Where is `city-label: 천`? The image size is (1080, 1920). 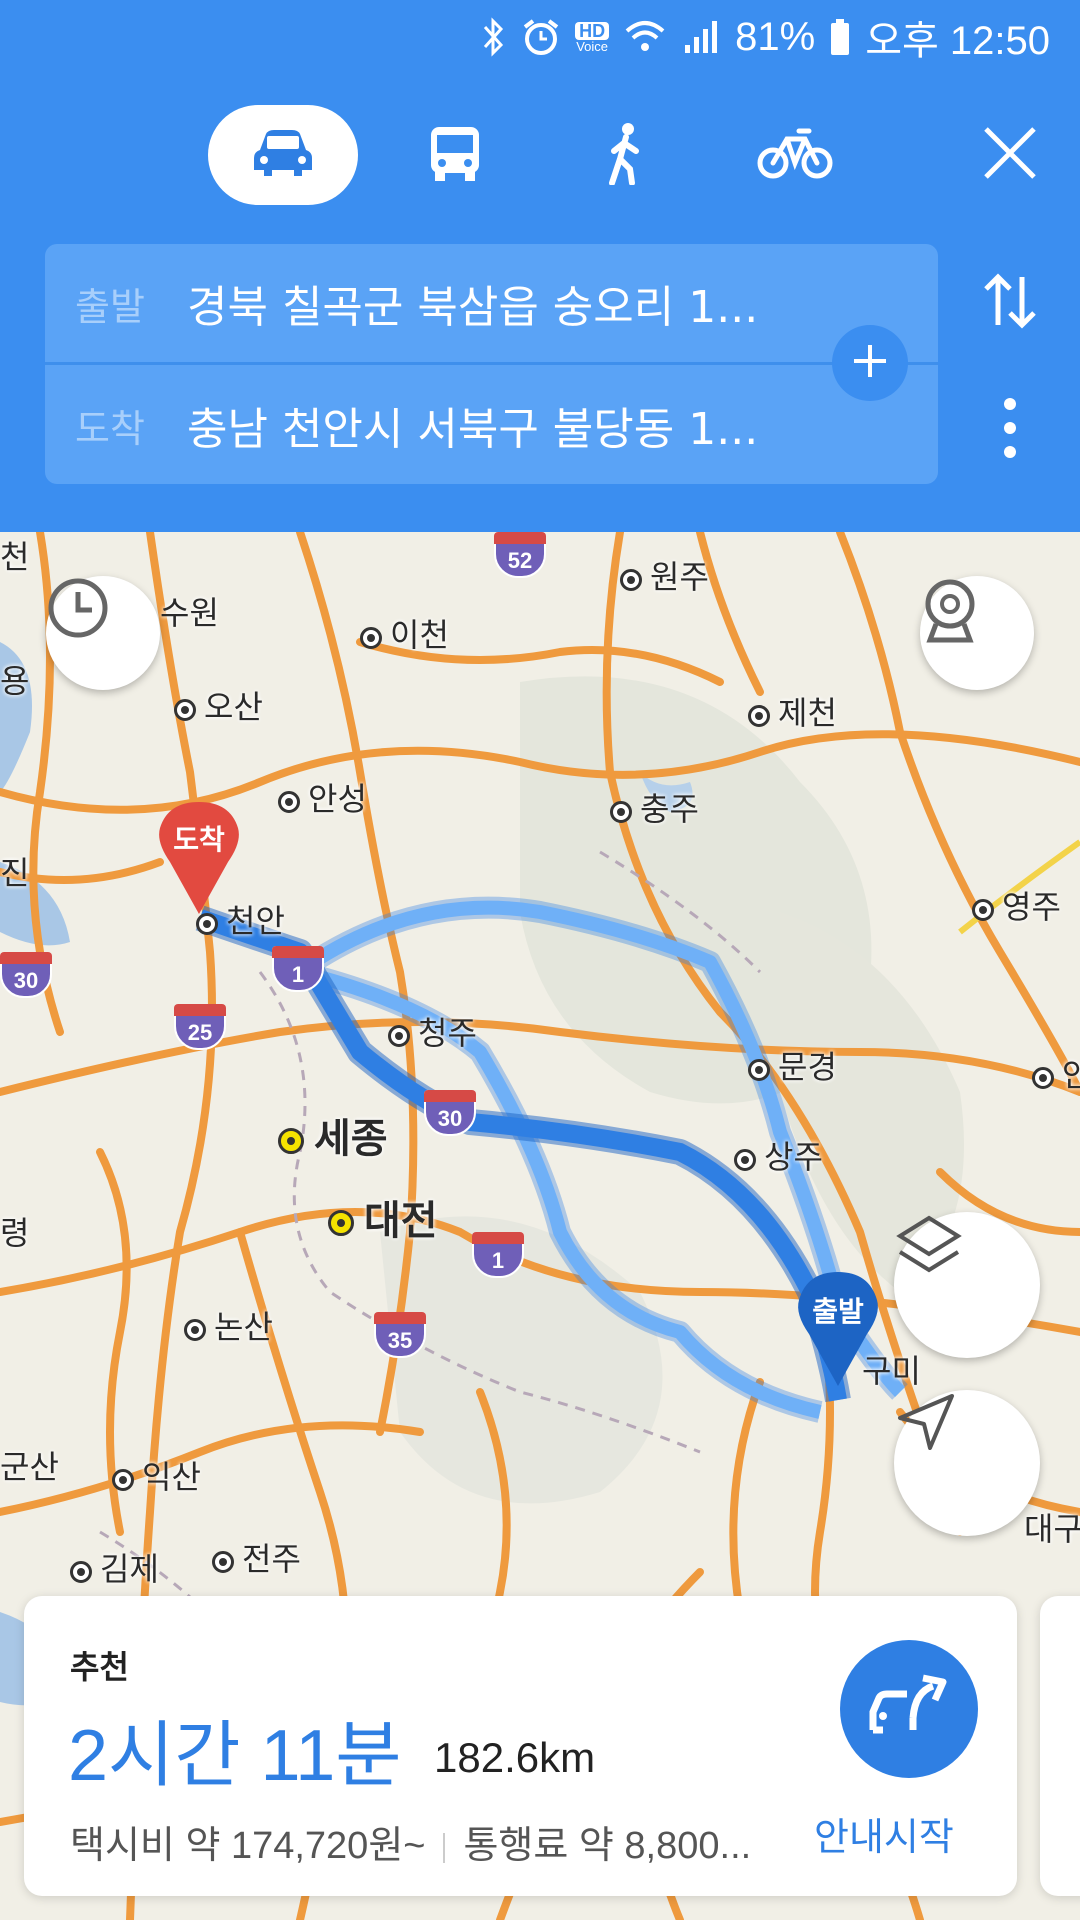 city-label: 천 is located at coordinates (15, 557).